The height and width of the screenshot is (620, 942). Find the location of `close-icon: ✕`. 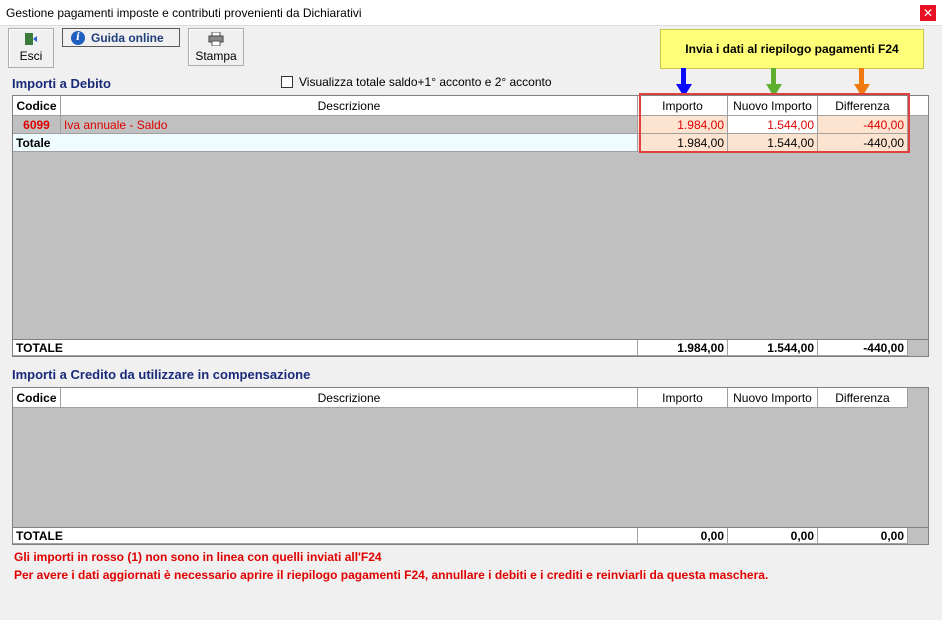

close-icon: ✕ is located at coordinates (928, 13).